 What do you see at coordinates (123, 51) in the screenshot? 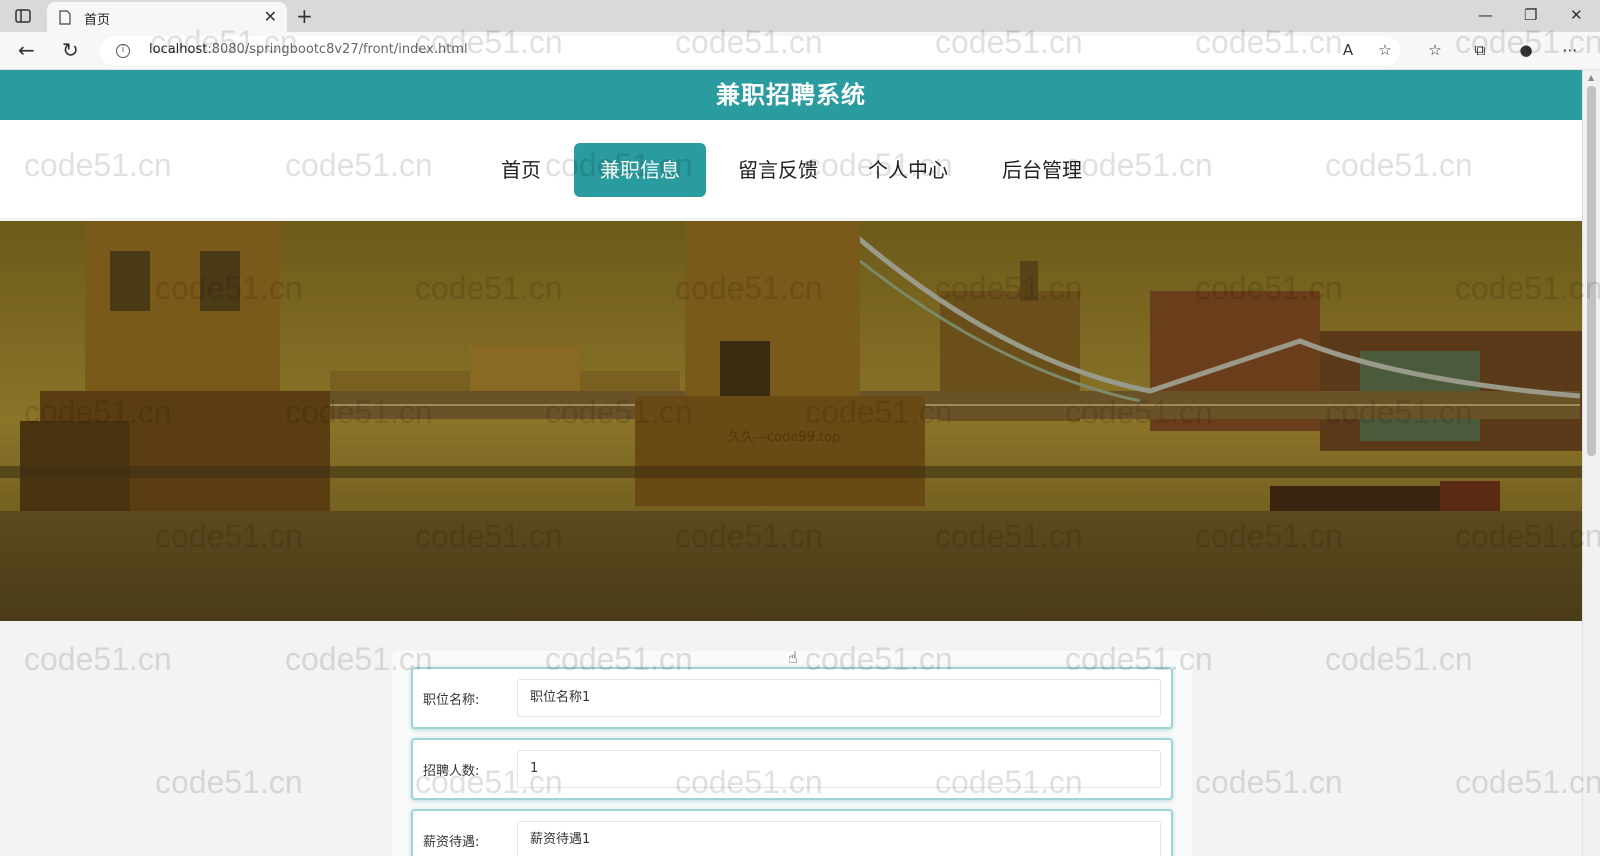
I see `info-icon: i` at bounding box center [123, 51].